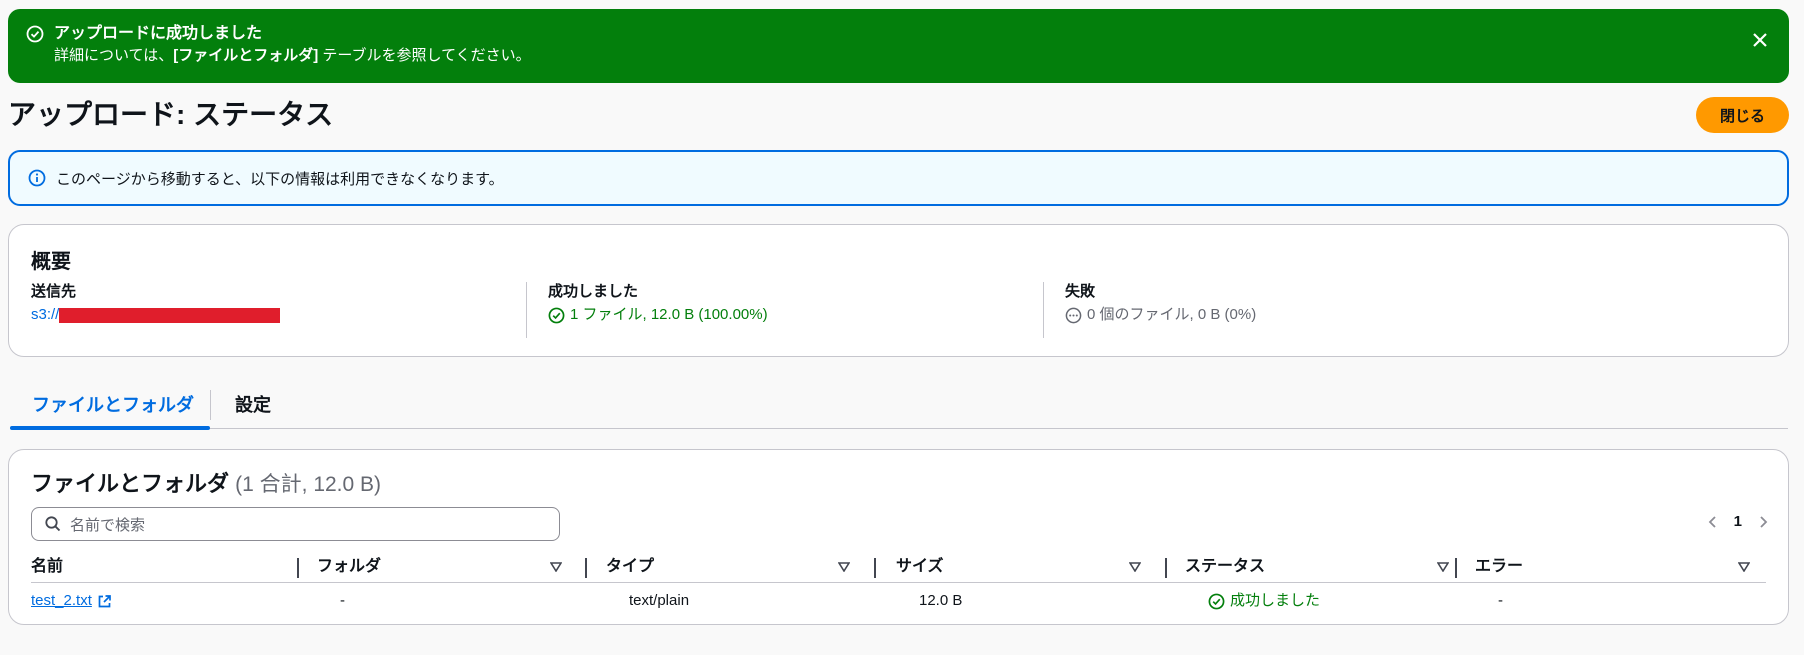  What do you see at coordinates (342, 600) in the screenshot?
I see `cell-folder: -` at bounding box center [342, 600].